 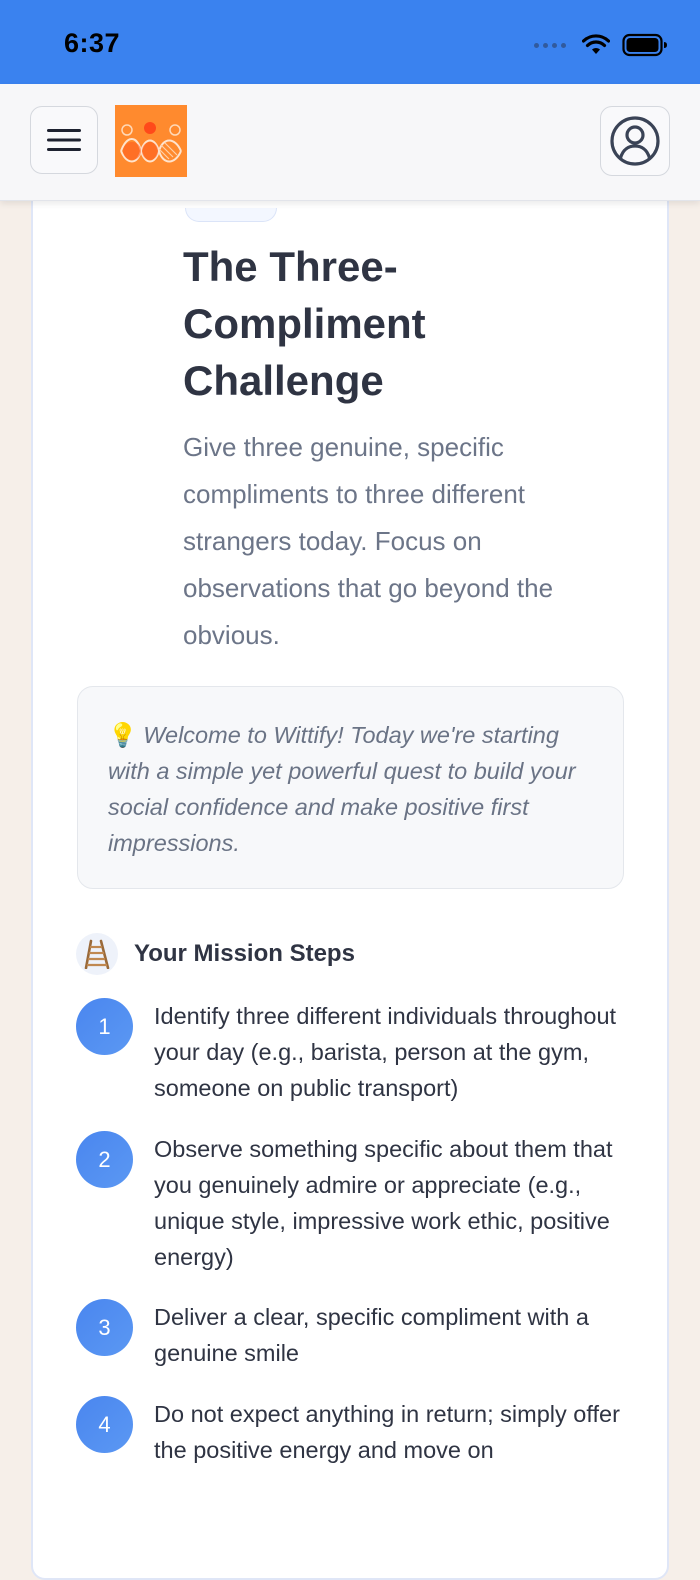 I want to click on mission-steps-header: Your Mission Steps, so click(x=215, y=954).